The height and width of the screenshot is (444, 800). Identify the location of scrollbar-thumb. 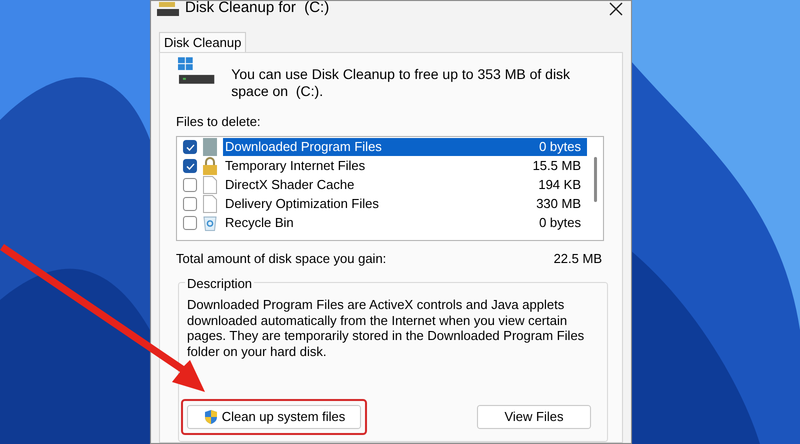
(595, 179).